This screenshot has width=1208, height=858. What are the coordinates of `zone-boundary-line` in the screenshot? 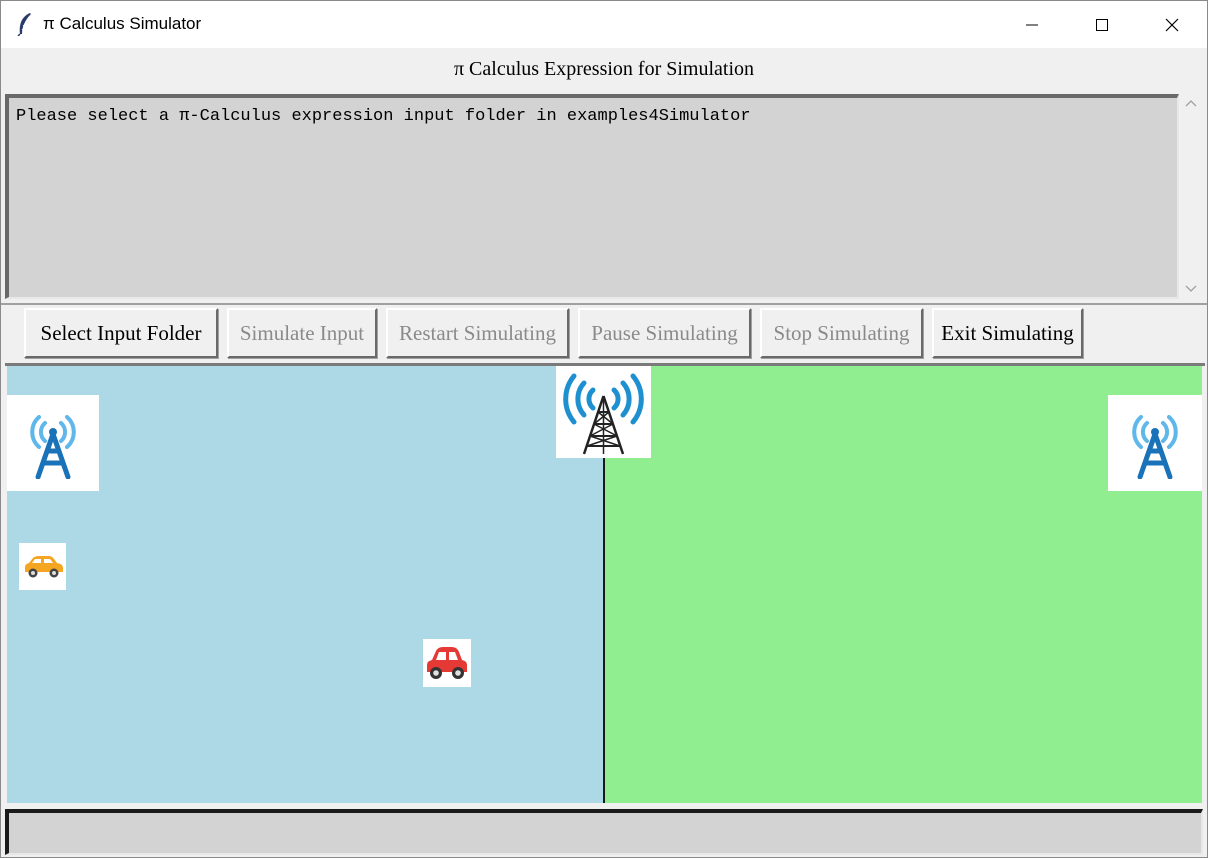 It's located at (604, 629).